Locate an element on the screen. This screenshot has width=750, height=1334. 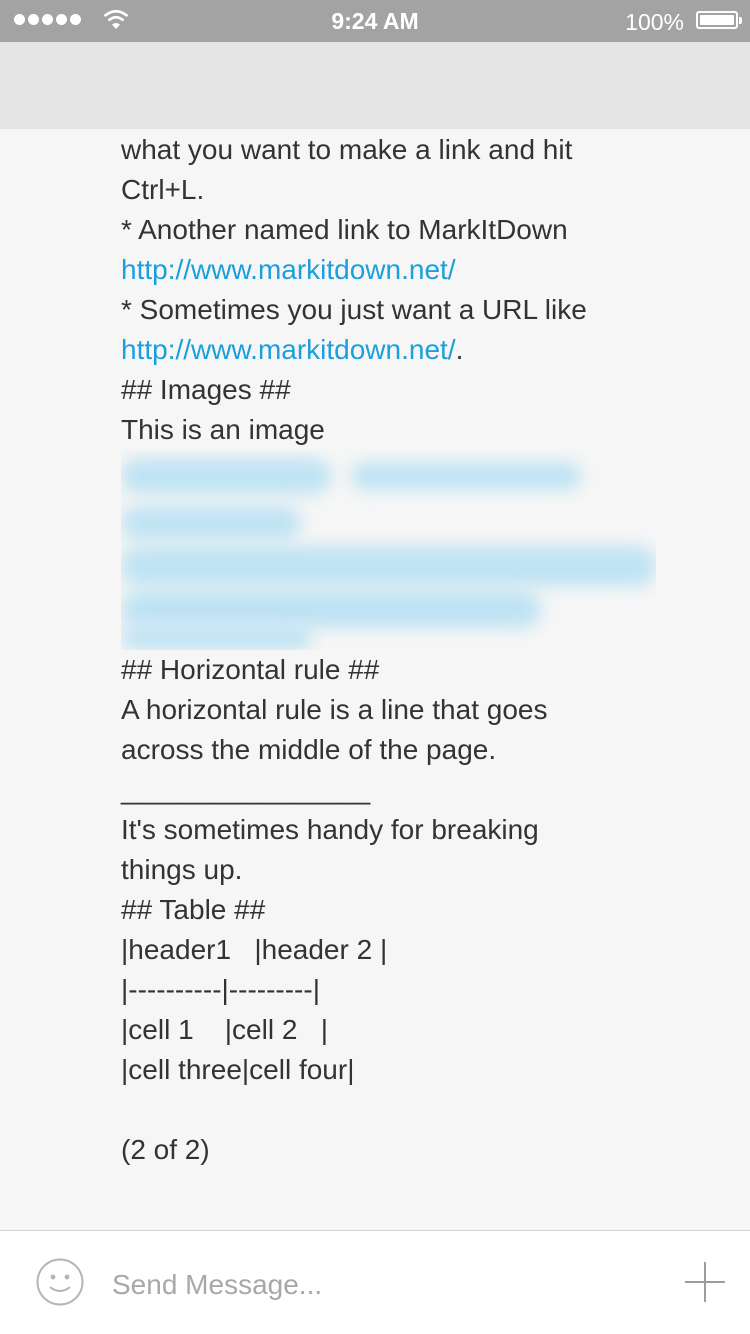
message-line: ________________ is located at coordinates (246, 789).